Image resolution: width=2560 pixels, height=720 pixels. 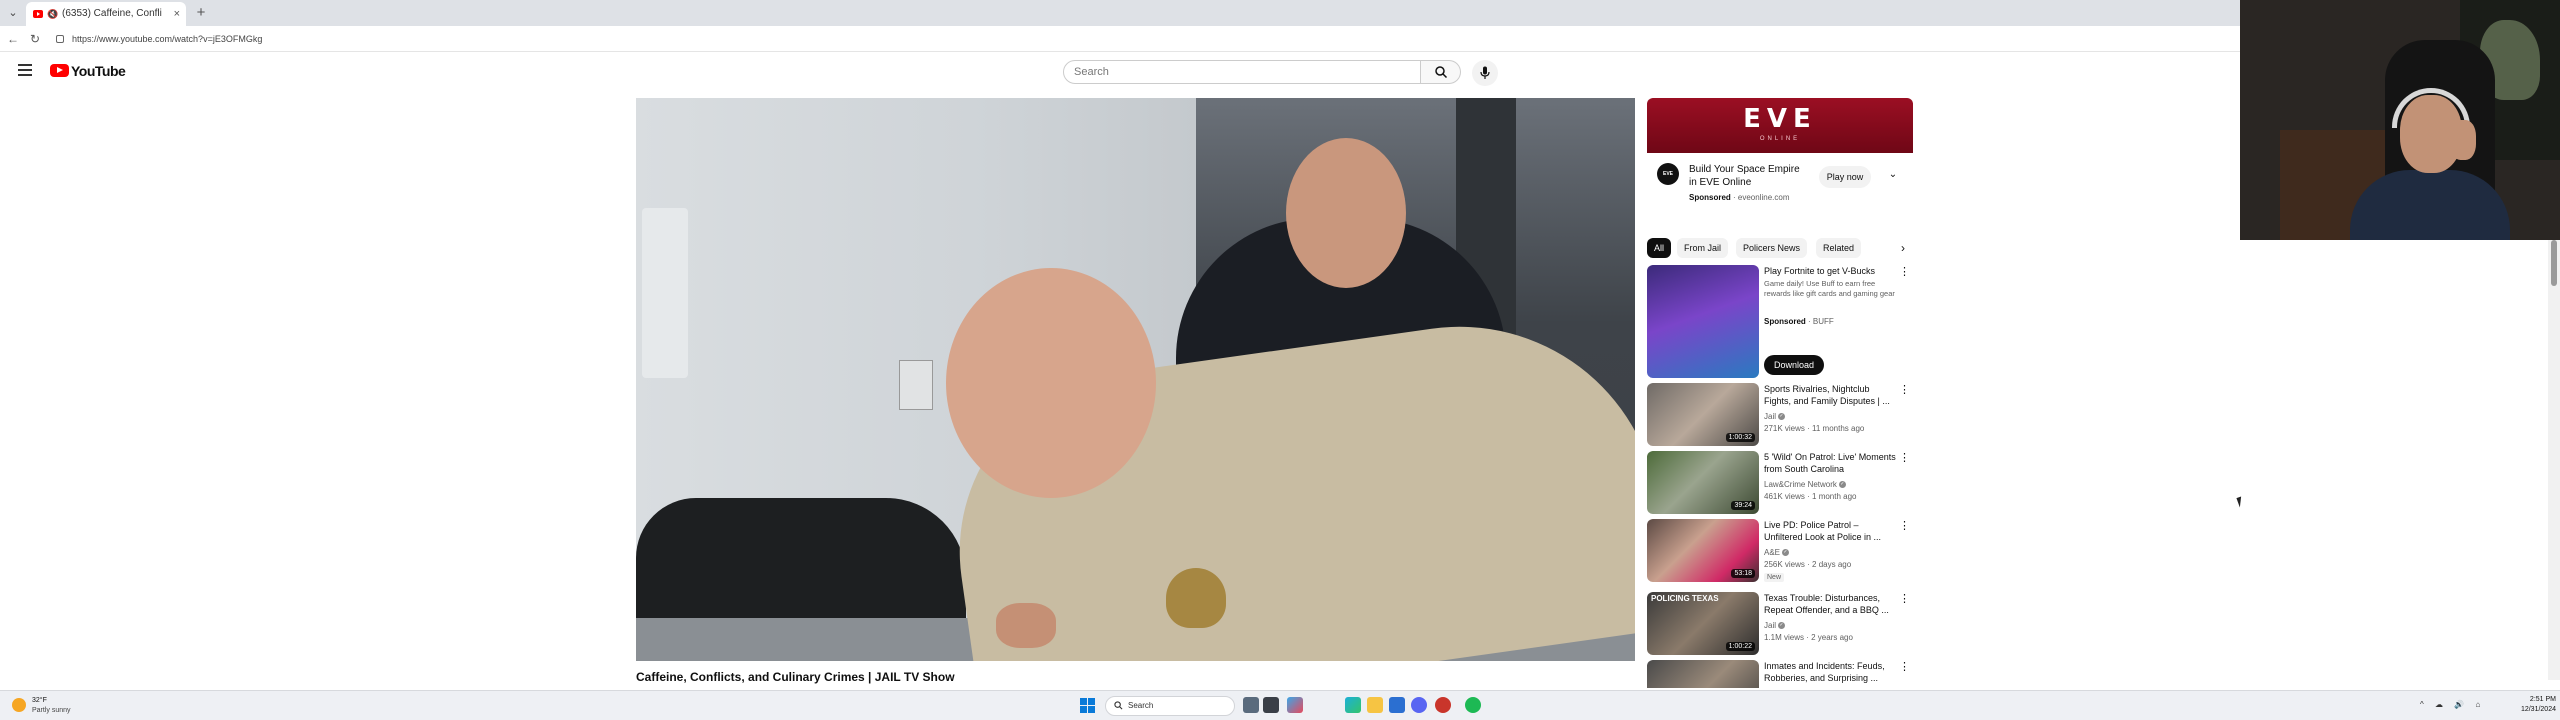 What do you see at coordinates (1814, 428) in the screenshot?
I see `rec-meta: 271K views · 11 months ago` at bounding box center [1814, 428].